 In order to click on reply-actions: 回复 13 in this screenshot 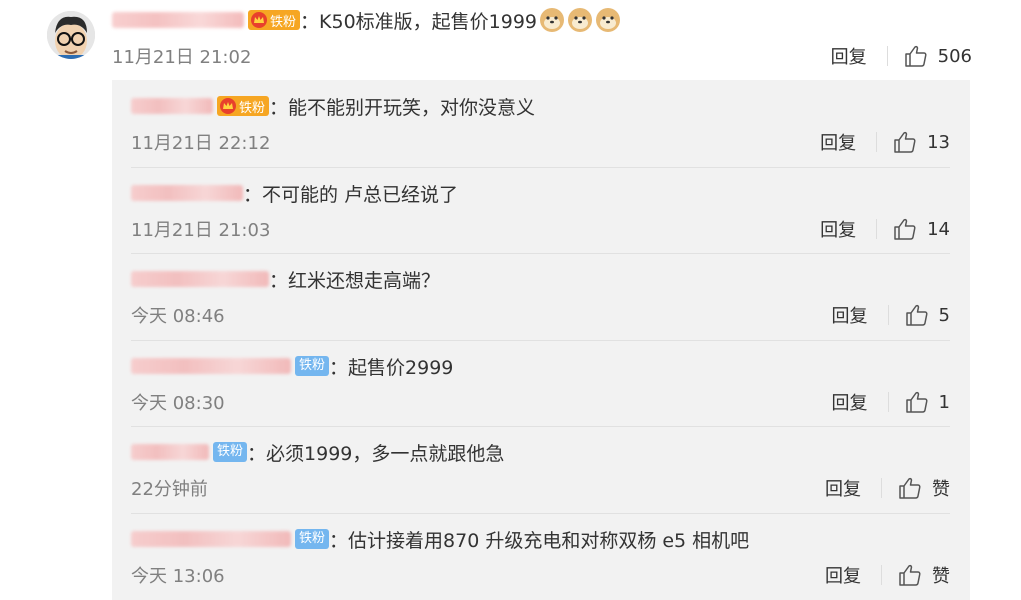, I will do `click(885, 142)`.